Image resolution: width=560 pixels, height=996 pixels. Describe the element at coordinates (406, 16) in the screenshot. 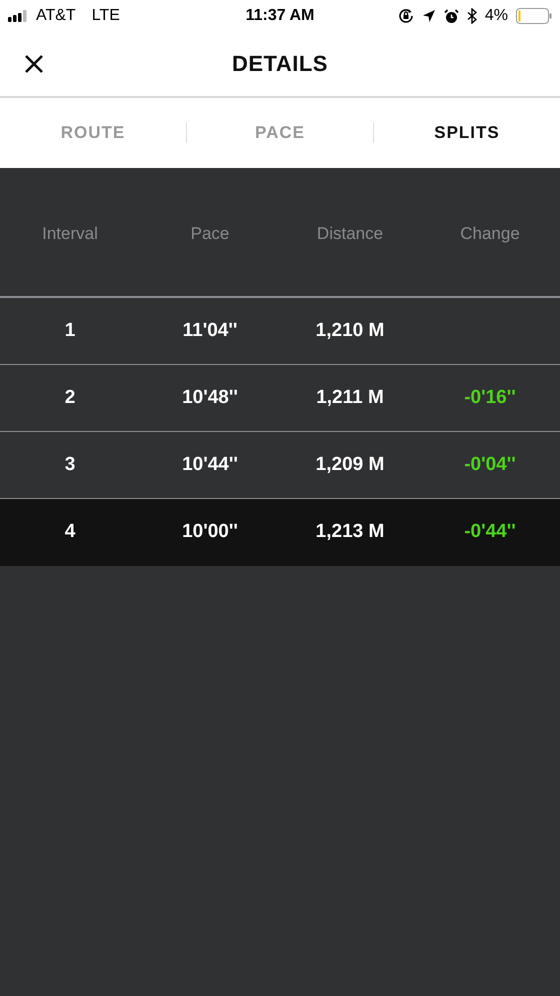

I see `rotation-lock-icon` at that location.